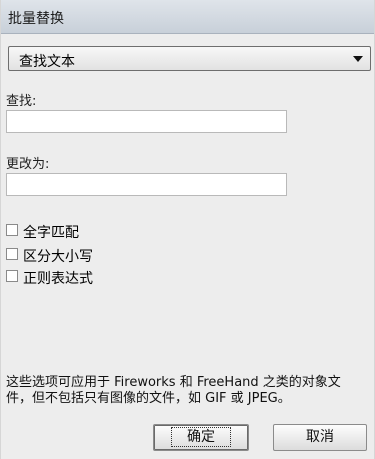 The width and height of the screenshot is (375, 459). What do you see at coordinates (21, 101) in the screenshot?
I see `find-label: 查找:` at bounding box center [21, 101].